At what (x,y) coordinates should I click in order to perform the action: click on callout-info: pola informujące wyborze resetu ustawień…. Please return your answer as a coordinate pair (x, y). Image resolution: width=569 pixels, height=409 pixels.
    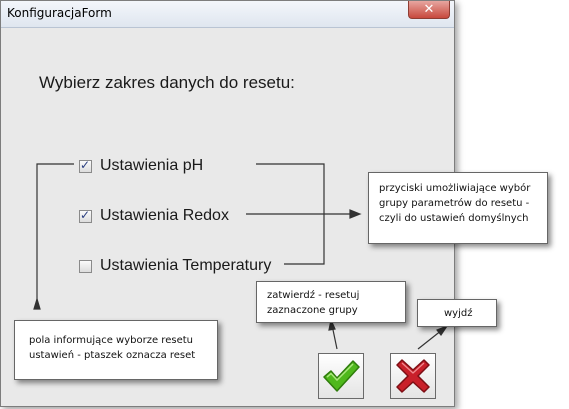
    Looking at the image, I should click on (116, 350).